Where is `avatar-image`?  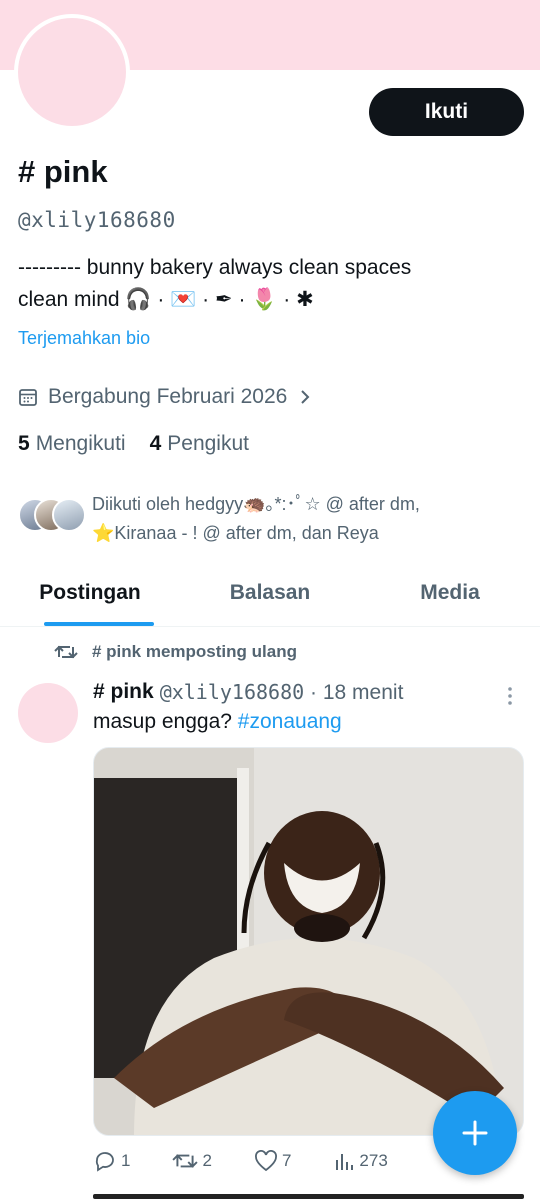 avatar-image is located at coordinates (72, 72).